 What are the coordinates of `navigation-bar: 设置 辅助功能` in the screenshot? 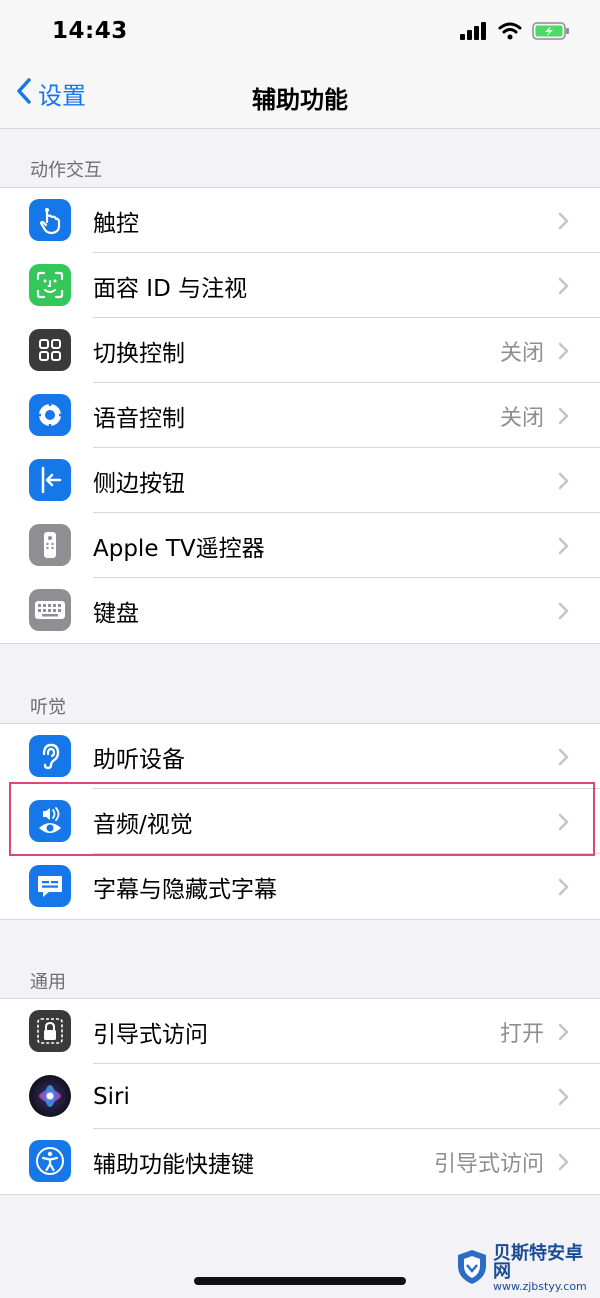 It's located at (300, 95).